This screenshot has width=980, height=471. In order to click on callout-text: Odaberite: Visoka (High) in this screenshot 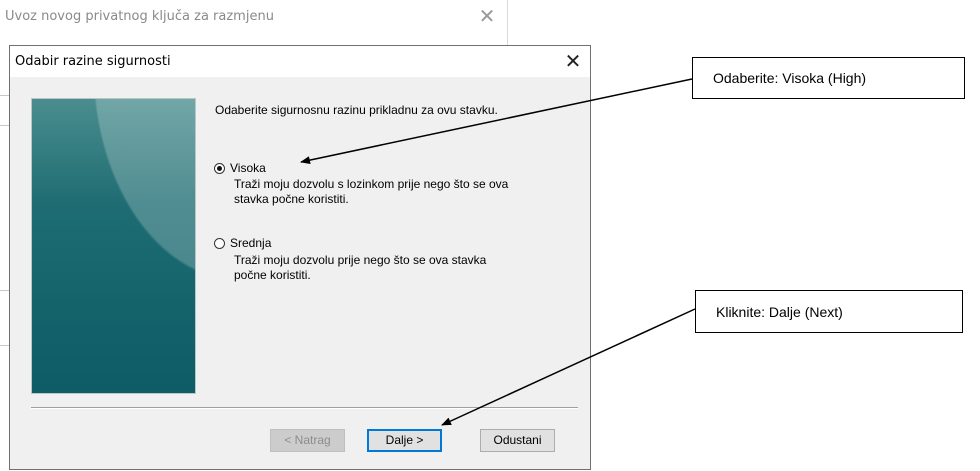, I will do `click(790, 78)`.